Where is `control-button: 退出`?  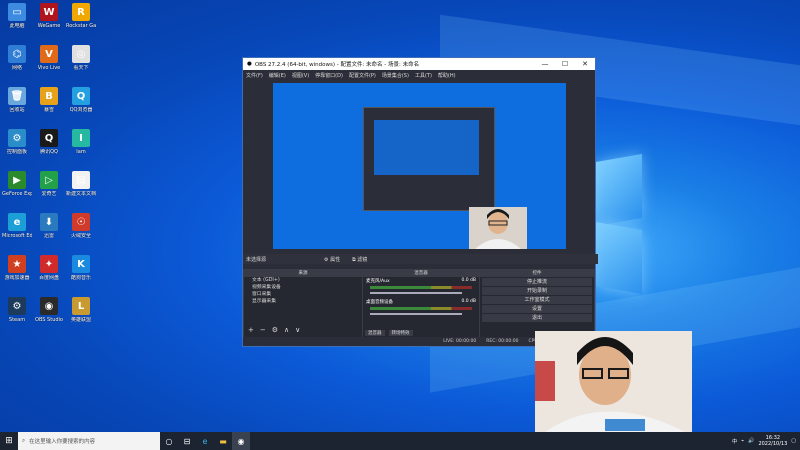
control-button: 退出 is located at coordinates (537, 318).